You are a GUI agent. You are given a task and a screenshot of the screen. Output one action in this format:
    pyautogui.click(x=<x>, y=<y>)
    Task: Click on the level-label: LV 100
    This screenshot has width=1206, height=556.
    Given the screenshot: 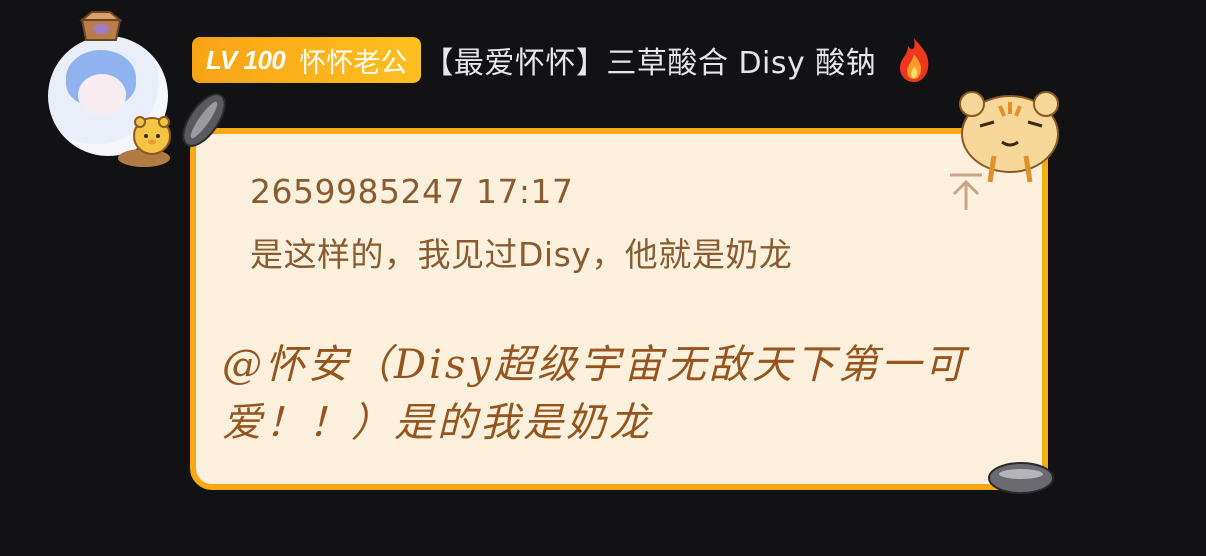 What is the action you would take?
    pyautogui.click(x=246, y=59)
    